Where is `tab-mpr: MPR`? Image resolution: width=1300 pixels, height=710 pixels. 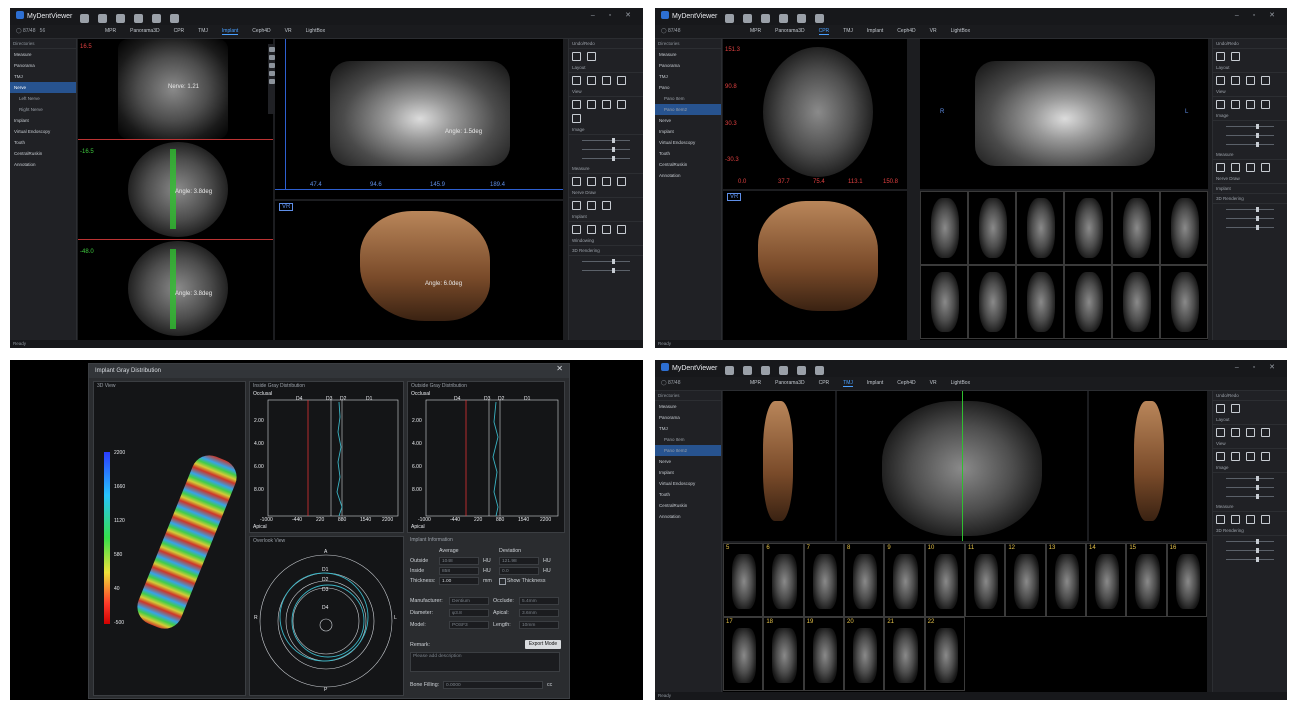
tab-mpr: MPR is located at coordinates (110, 31).